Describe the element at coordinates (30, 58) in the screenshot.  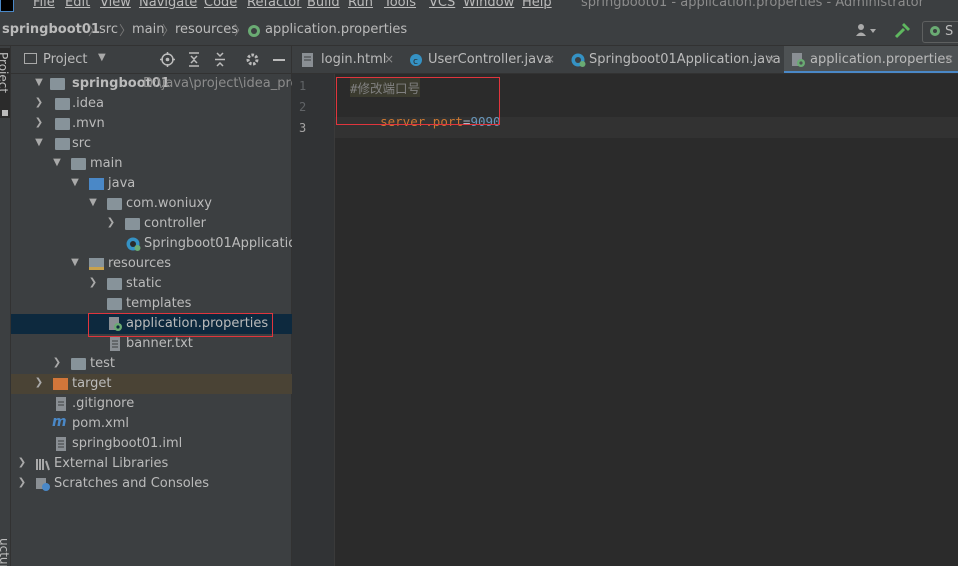
I see `project-view-icon` at that location.